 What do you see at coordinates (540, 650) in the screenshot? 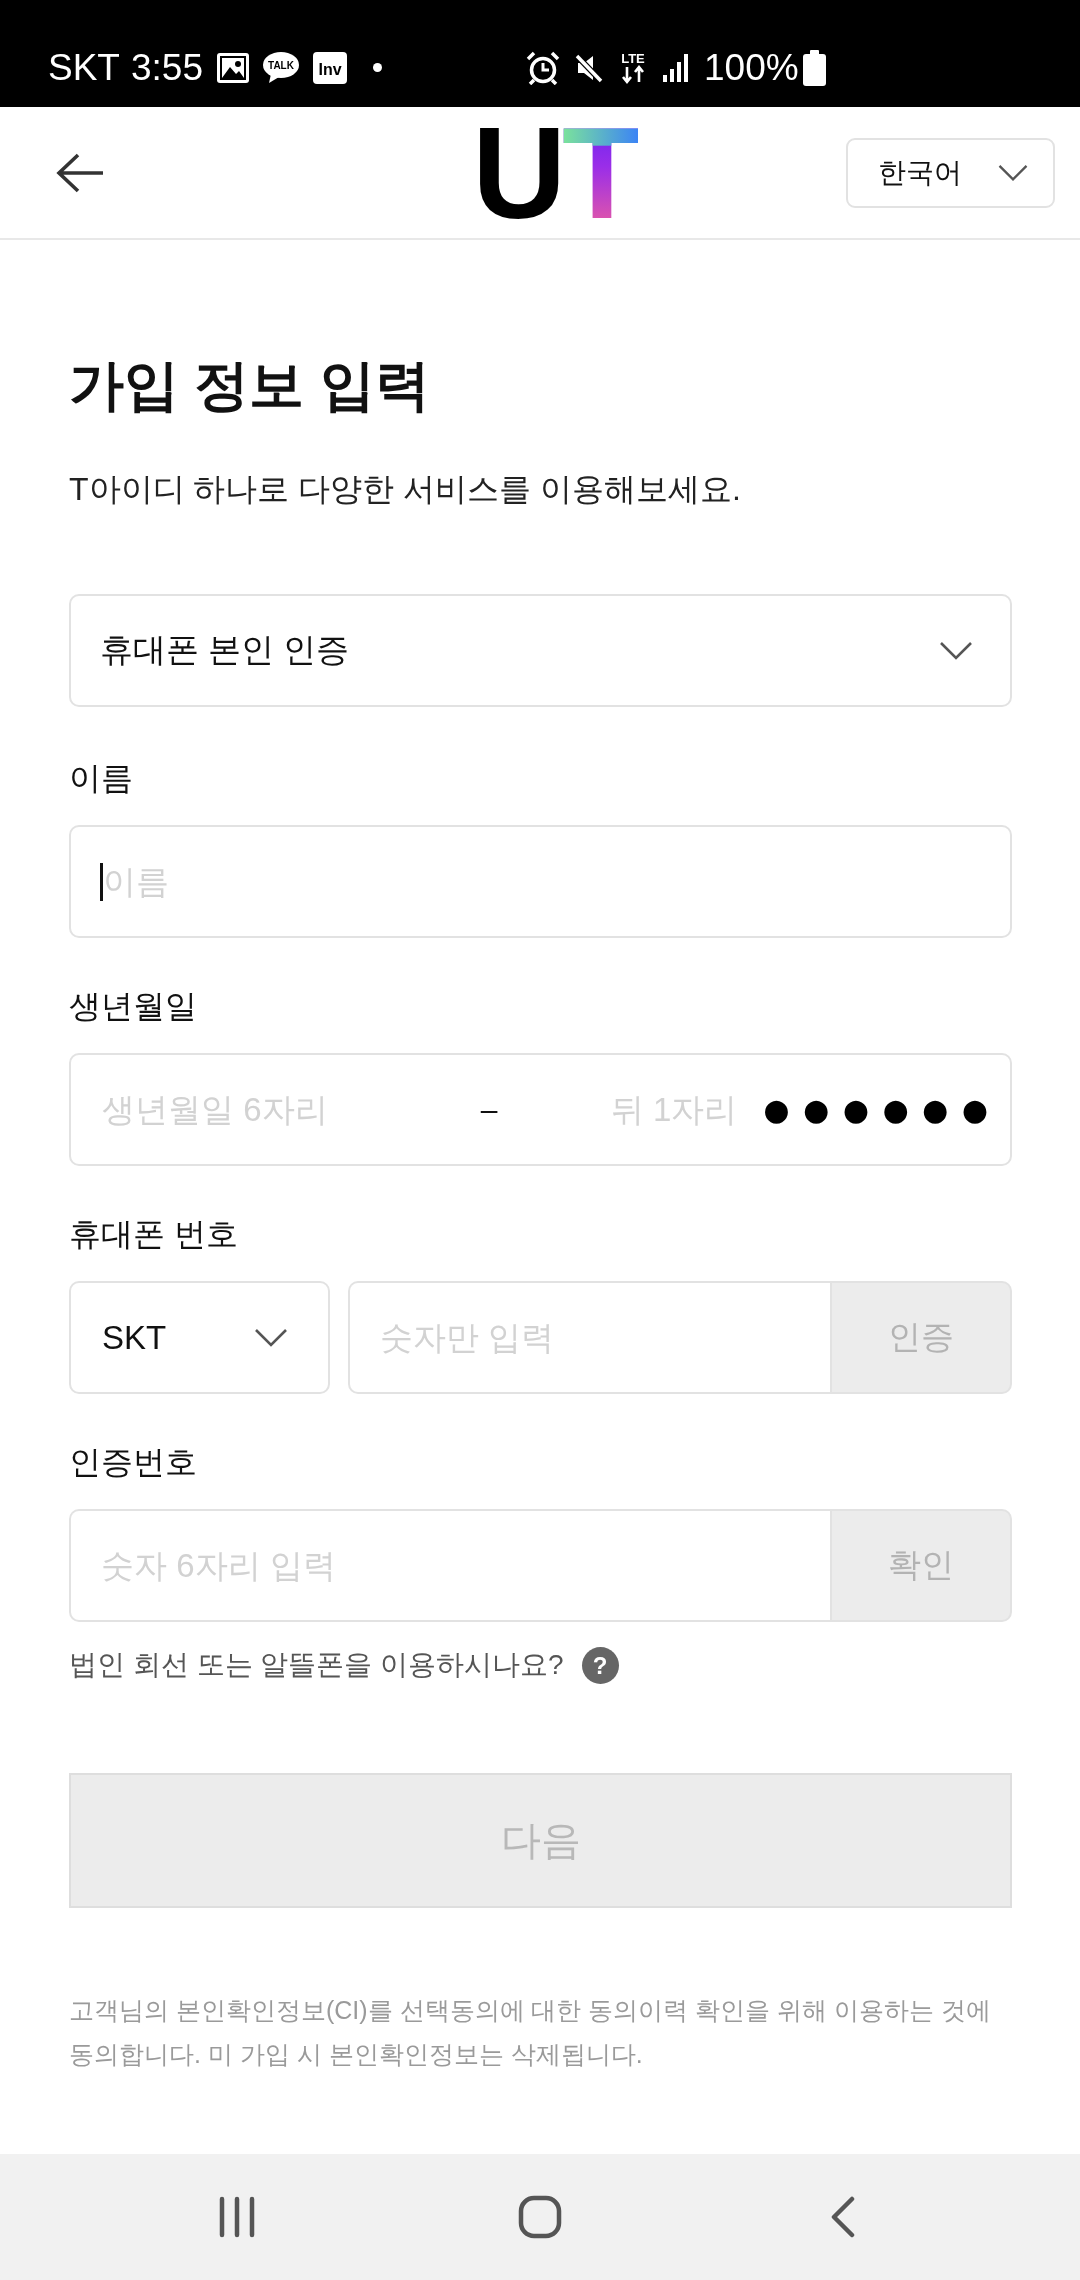
I see `verification-method-dropdown: 휴대폰 본인 인증` at bounding box center [540, 650].